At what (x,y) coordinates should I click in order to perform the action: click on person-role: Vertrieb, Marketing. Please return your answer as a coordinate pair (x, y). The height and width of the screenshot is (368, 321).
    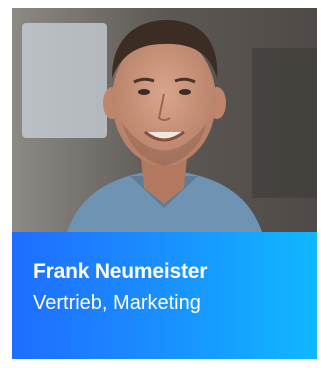
    Looking at the image, I should click on (117, 303).